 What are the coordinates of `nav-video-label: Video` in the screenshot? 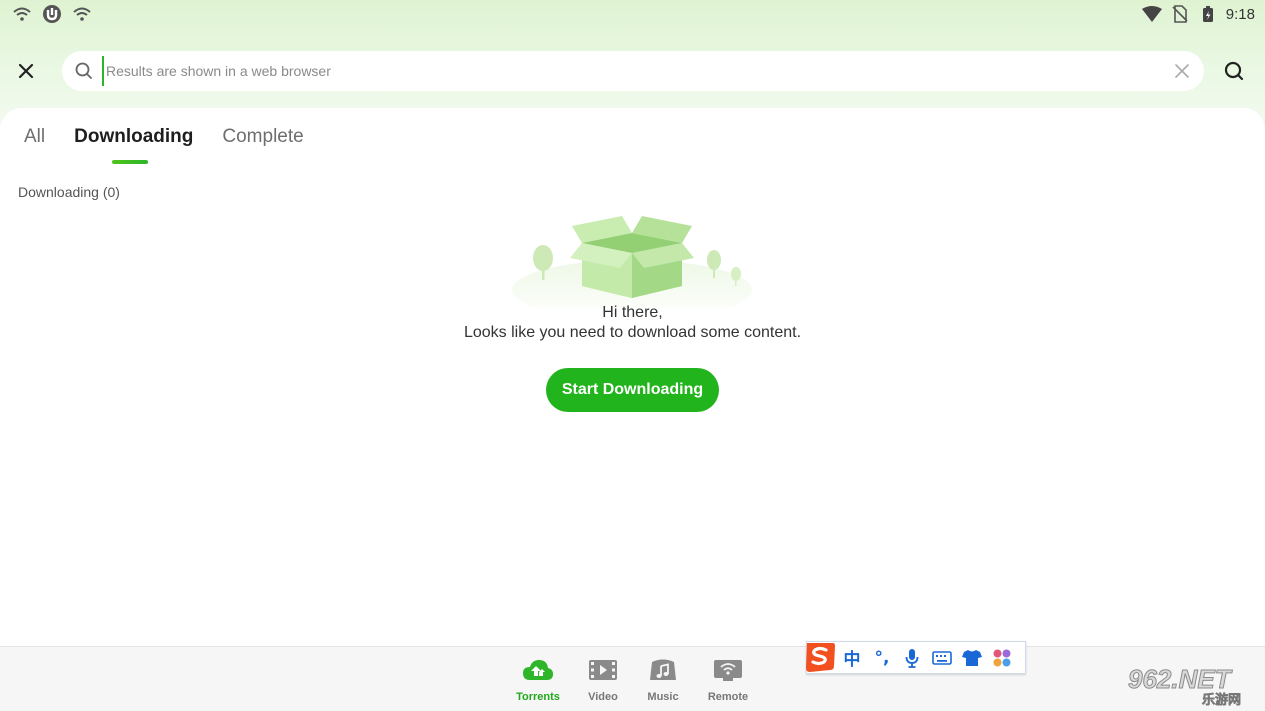 It's located at (603, 697).